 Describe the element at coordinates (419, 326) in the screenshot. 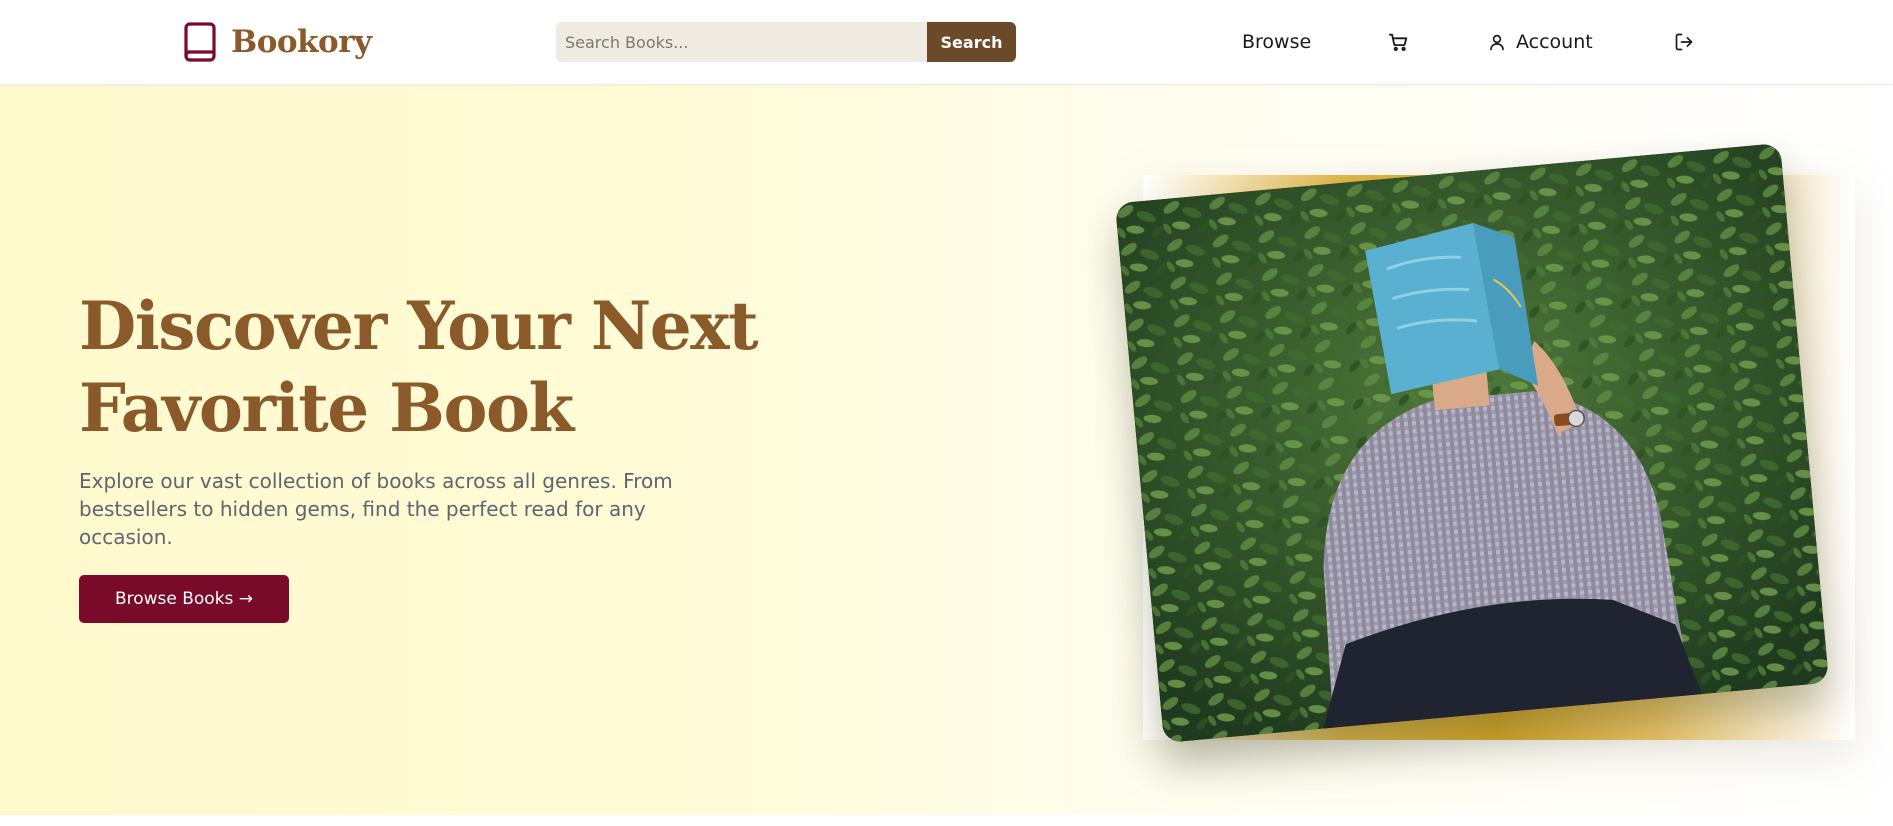

I see `hero-title-line-1: Discover Your Next` at that location.